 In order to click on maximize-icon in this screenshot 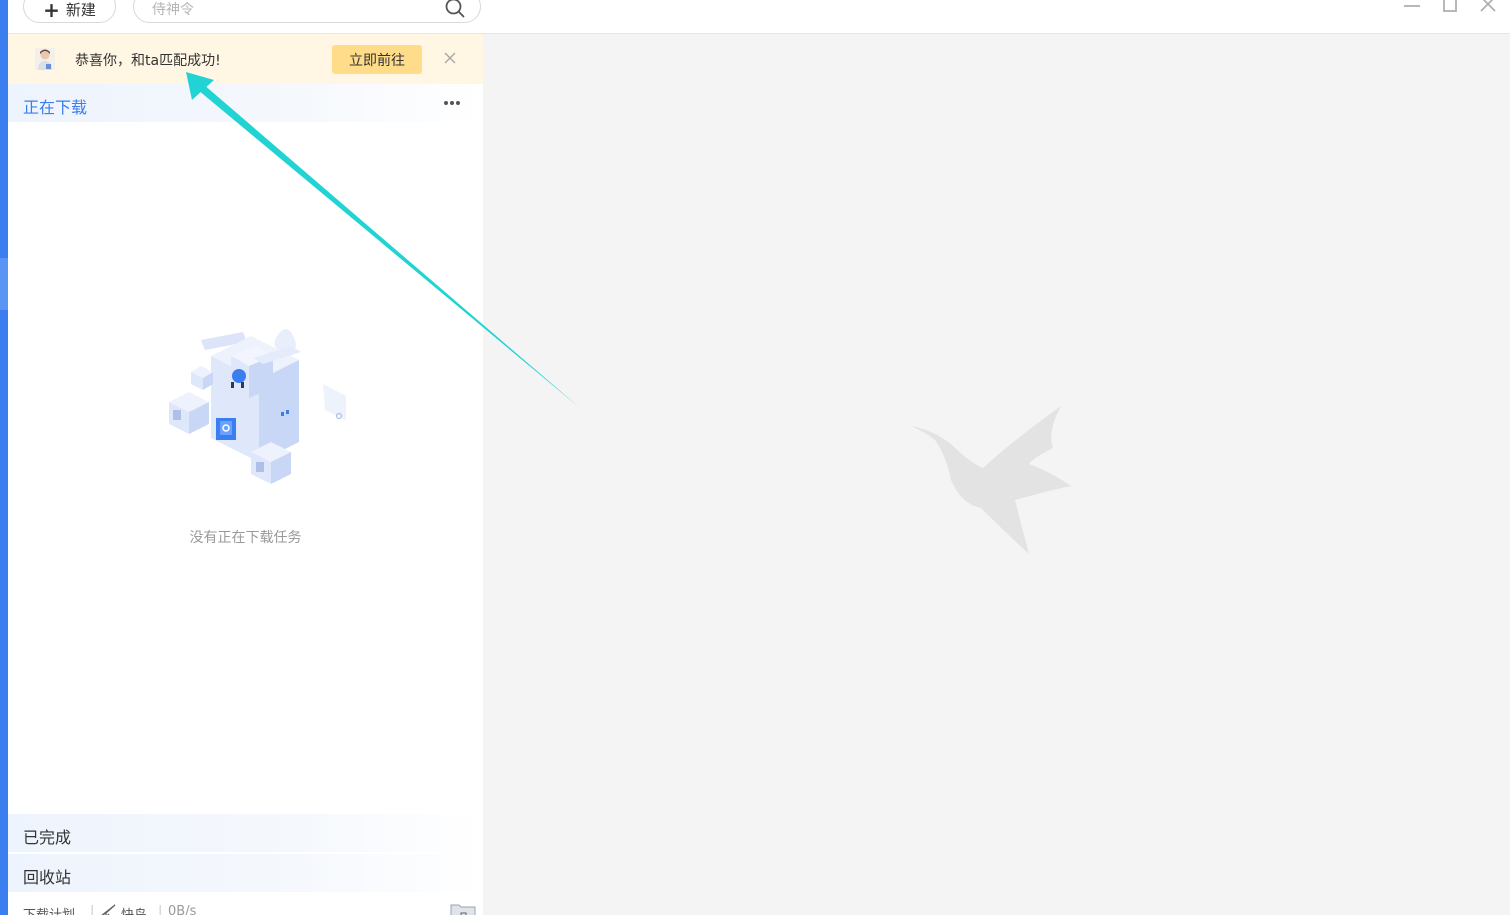, I will do `click(1450, 8)`.